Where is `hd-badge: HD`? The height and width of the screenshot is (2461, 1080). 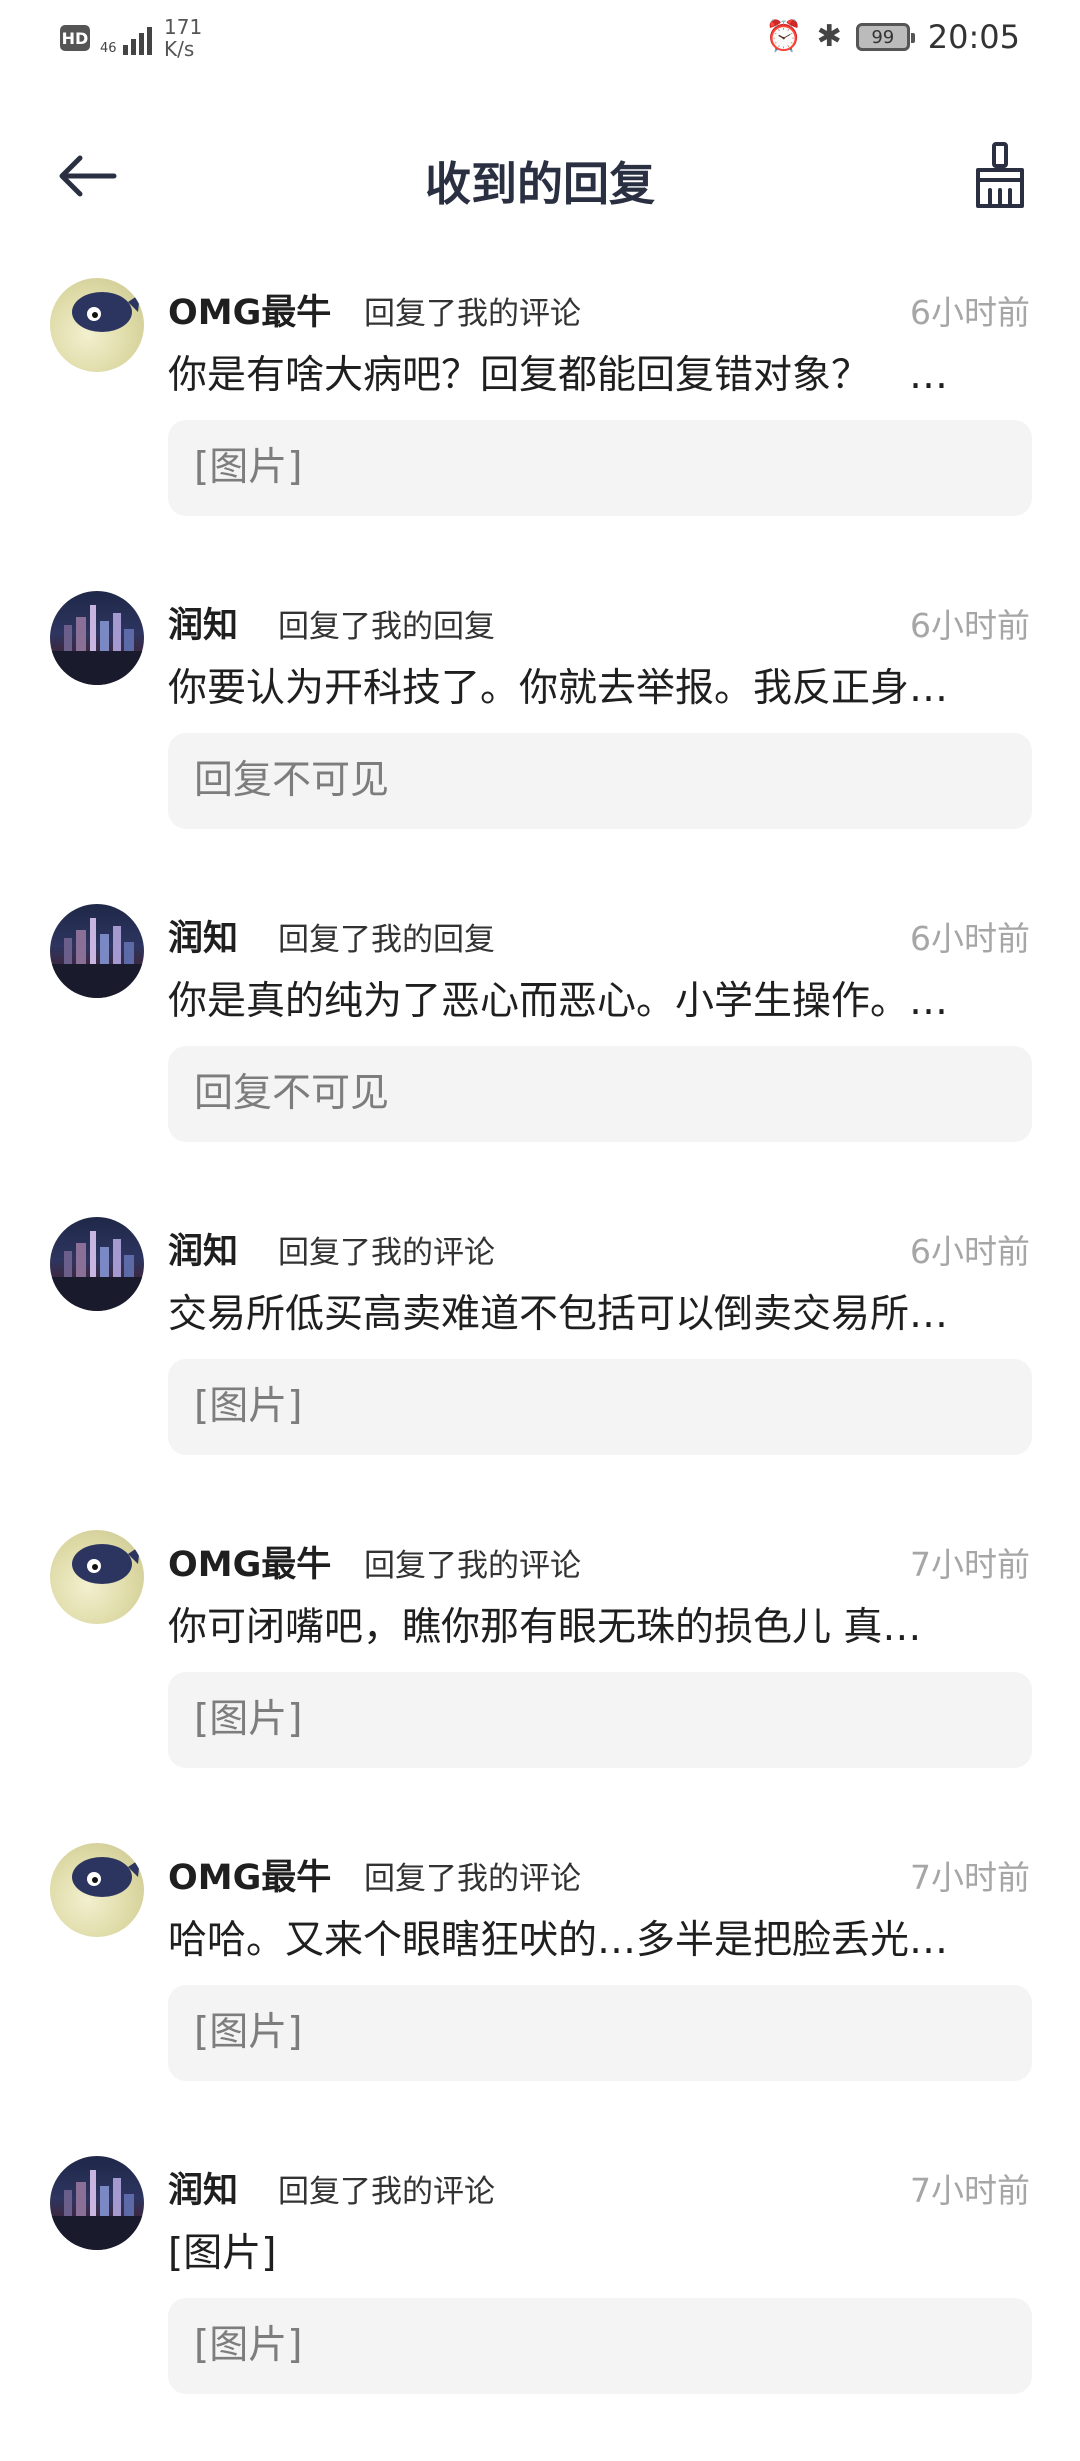 hd-badge: HD is located at coordinates (75, 38).